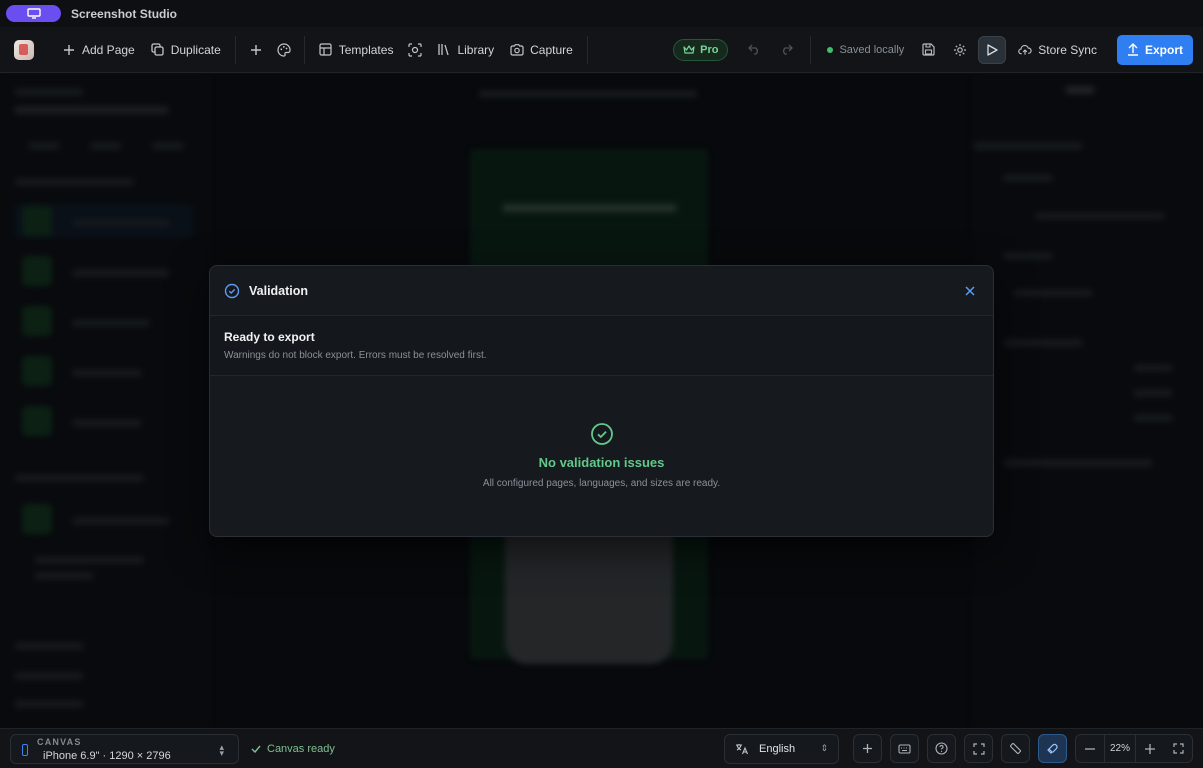 This screenshot has height=768, width=1203. I want to click on preview-button, so click(992, 49).